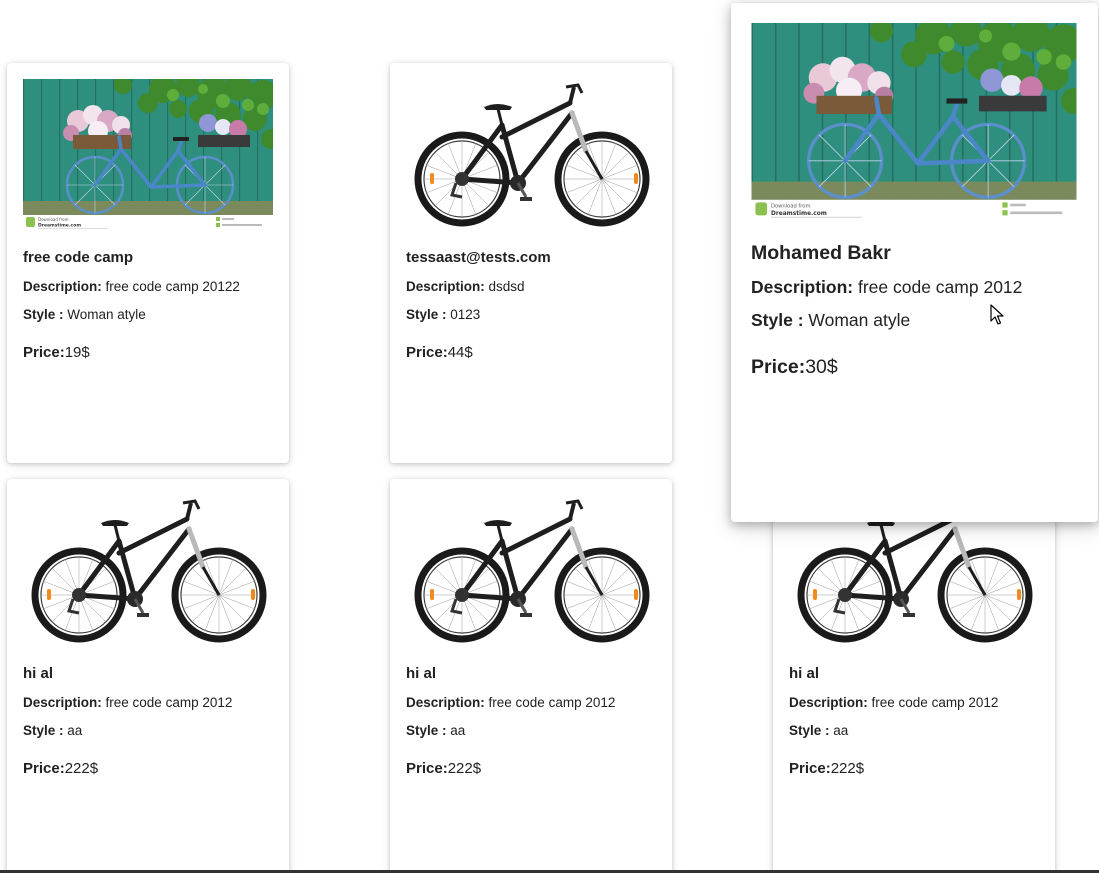 The image size is (1099, 873). What do you see at coordinates (478, 257) in the screenshot?
I see `product-title: tessaast@tests.com` at bounding box center [478, 257].